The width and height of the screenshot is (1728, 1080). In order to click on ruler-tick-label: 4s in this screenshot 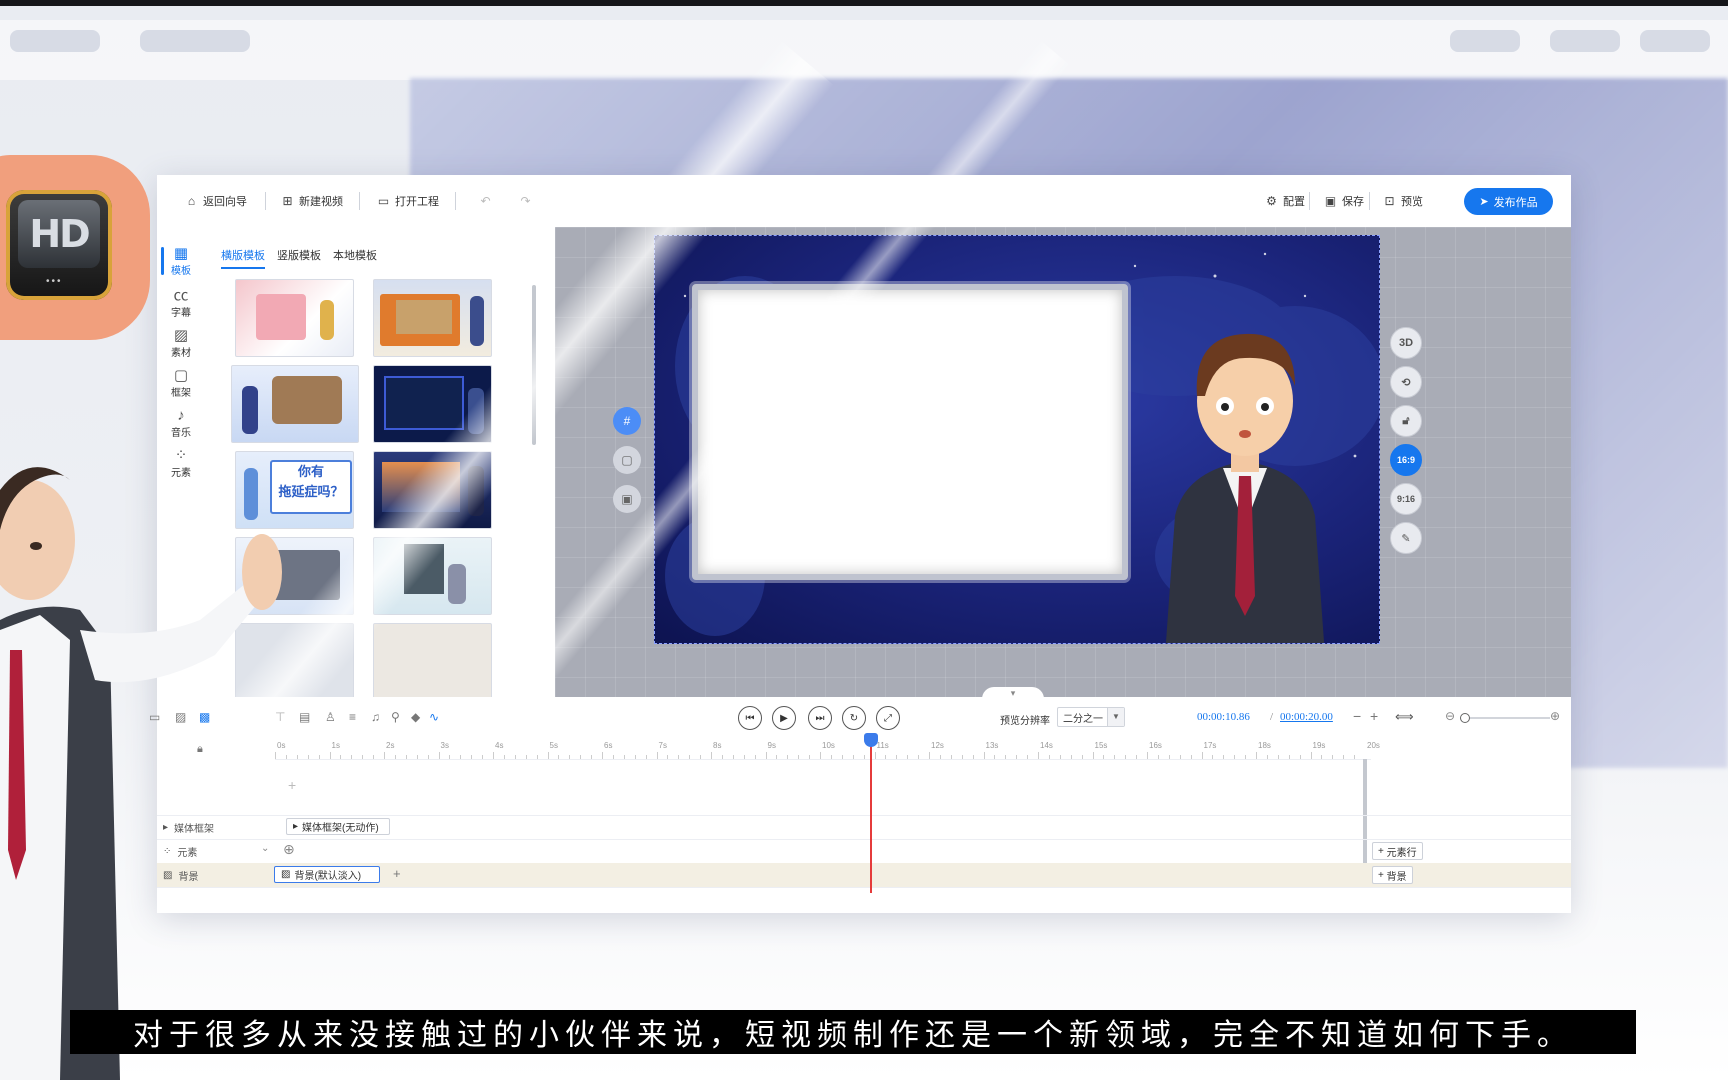, I will do `click(499, 745)`.